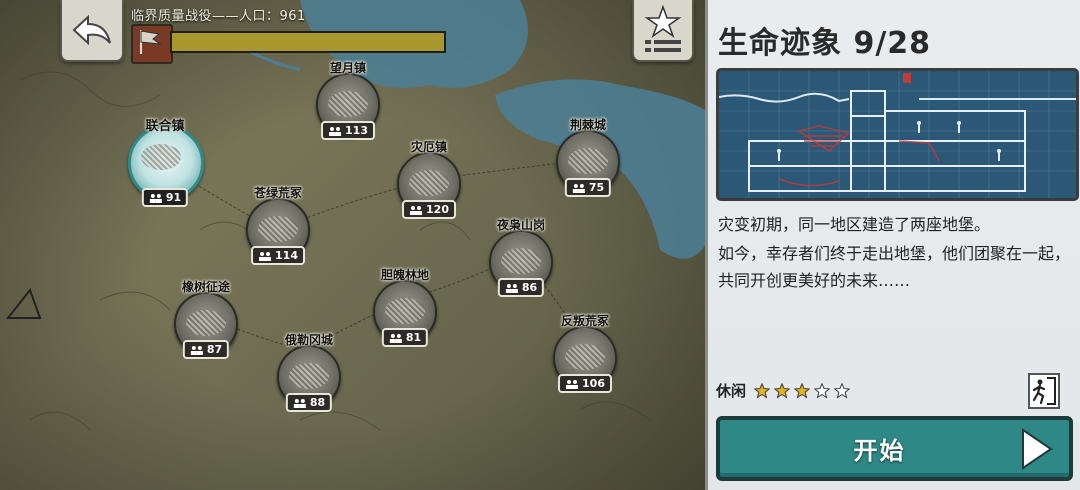 Image resolution: width=1080 pixels, height=490 pixels. Describe the element at coordinates (348, 100) in the screenshot. I see `town-marker: 望月镇 113` at that location.